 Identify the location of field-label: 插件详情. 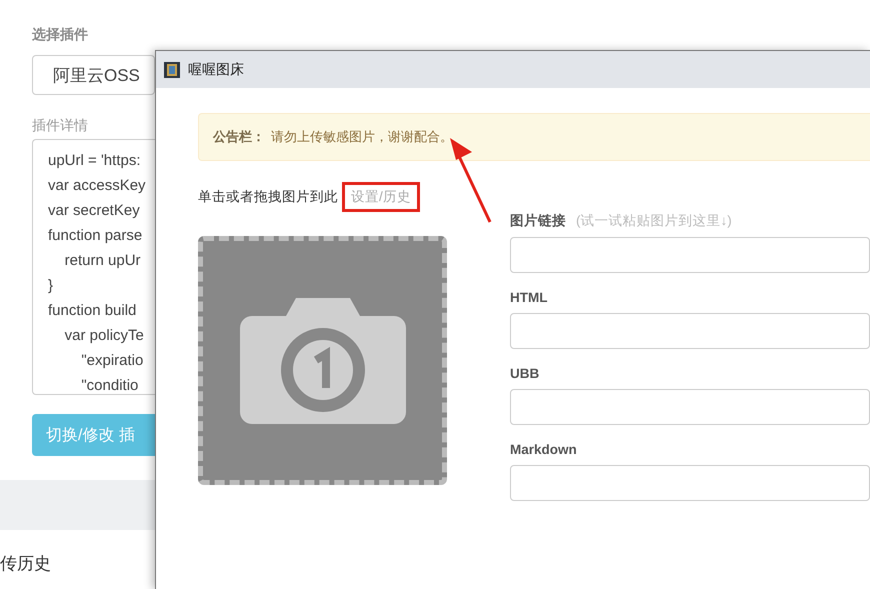
(60, 126).